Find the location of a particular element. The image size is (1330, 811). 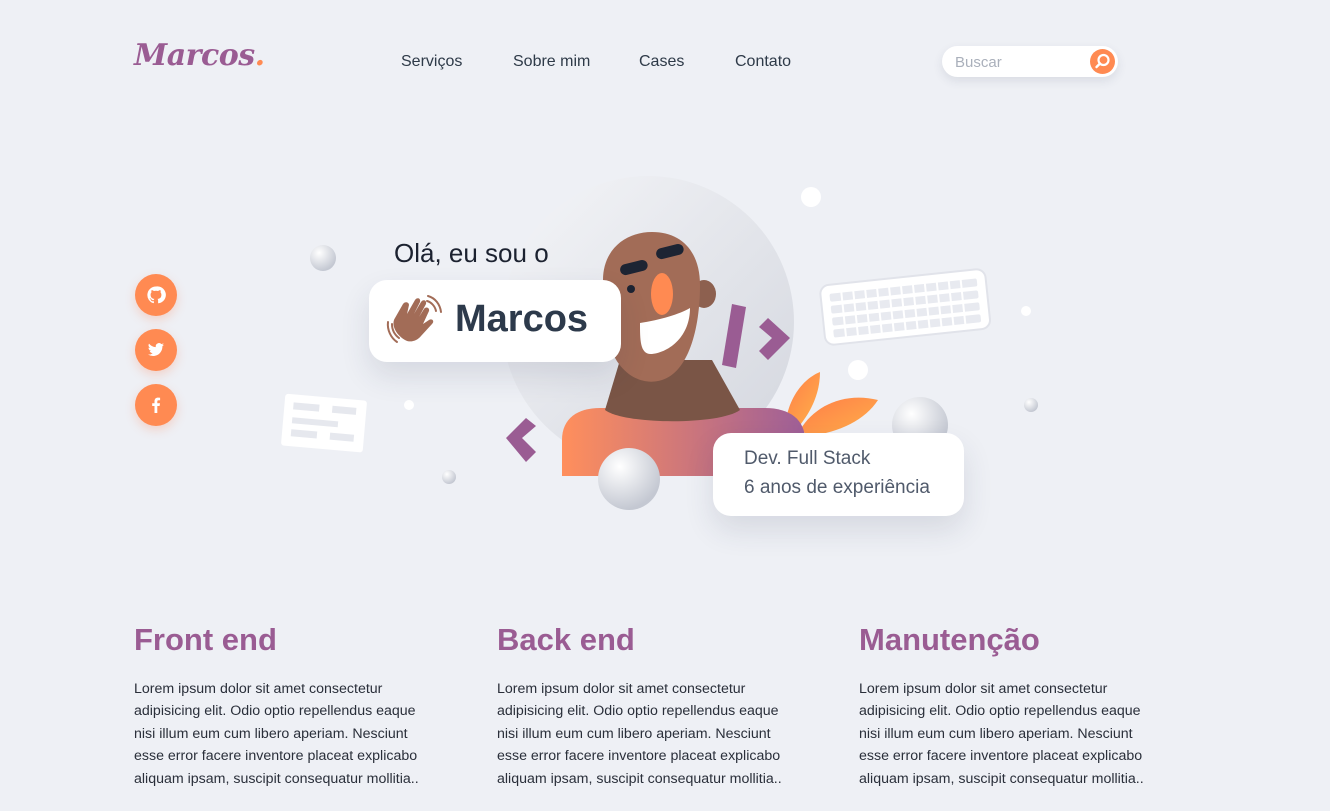

service-title: Back end is located at coordinates (566, 639).